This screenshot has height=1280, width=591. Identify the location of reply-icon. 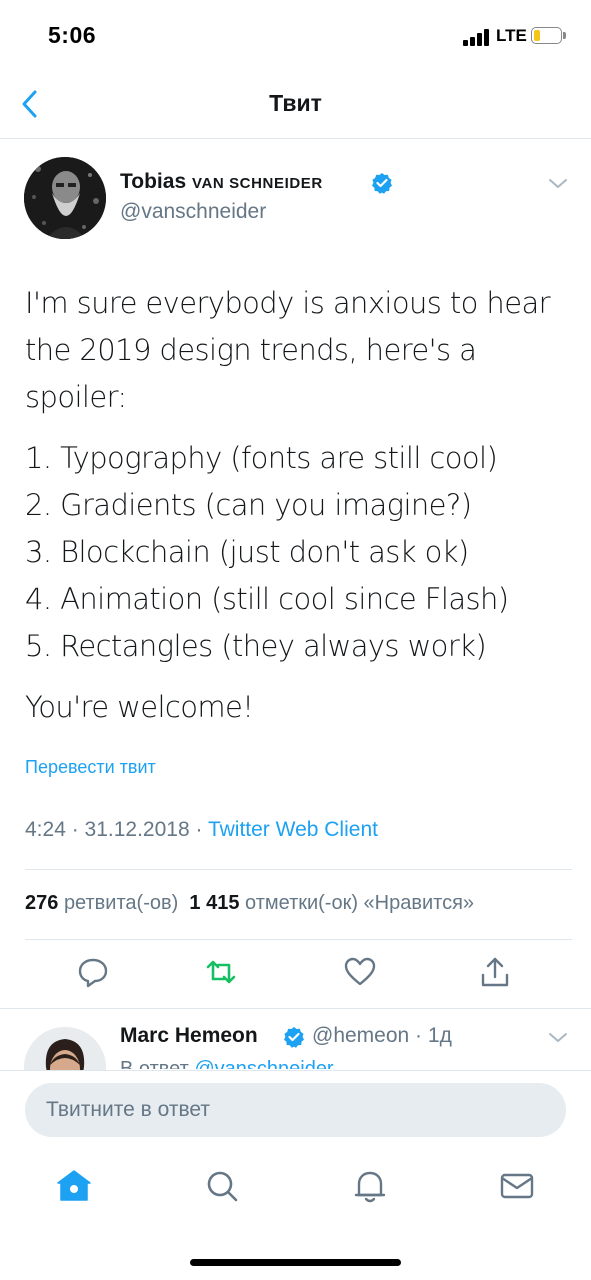
(93, 972).